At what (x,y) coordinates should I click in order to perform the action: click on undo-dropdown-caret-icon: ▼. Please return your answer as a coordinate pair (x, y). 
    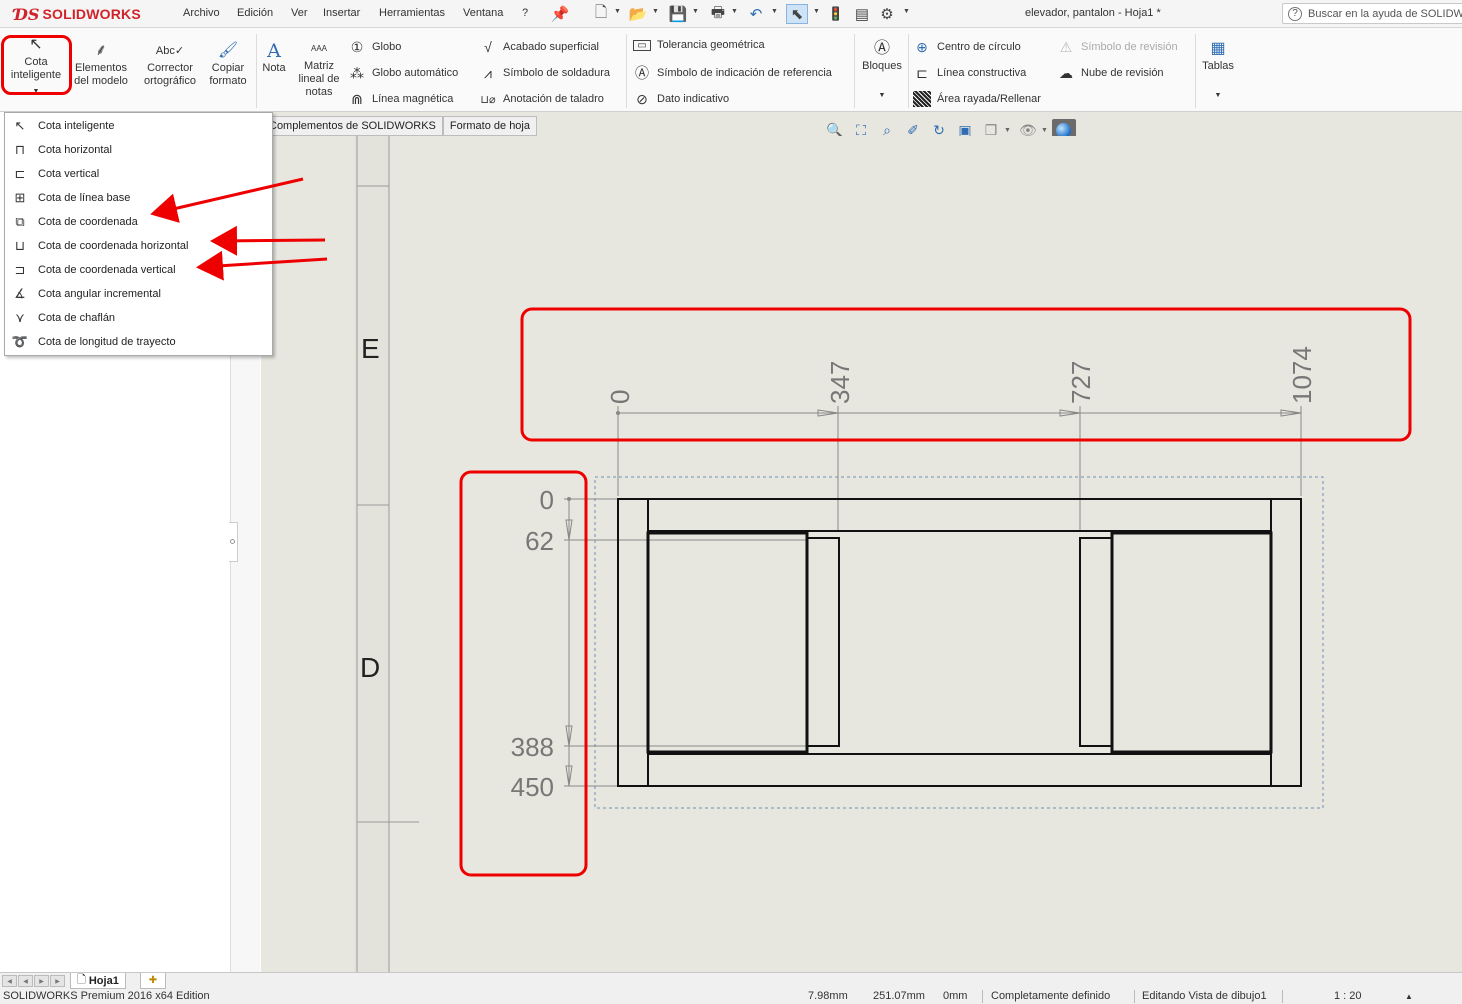
    Looking at the image, I should click on (774, 11).